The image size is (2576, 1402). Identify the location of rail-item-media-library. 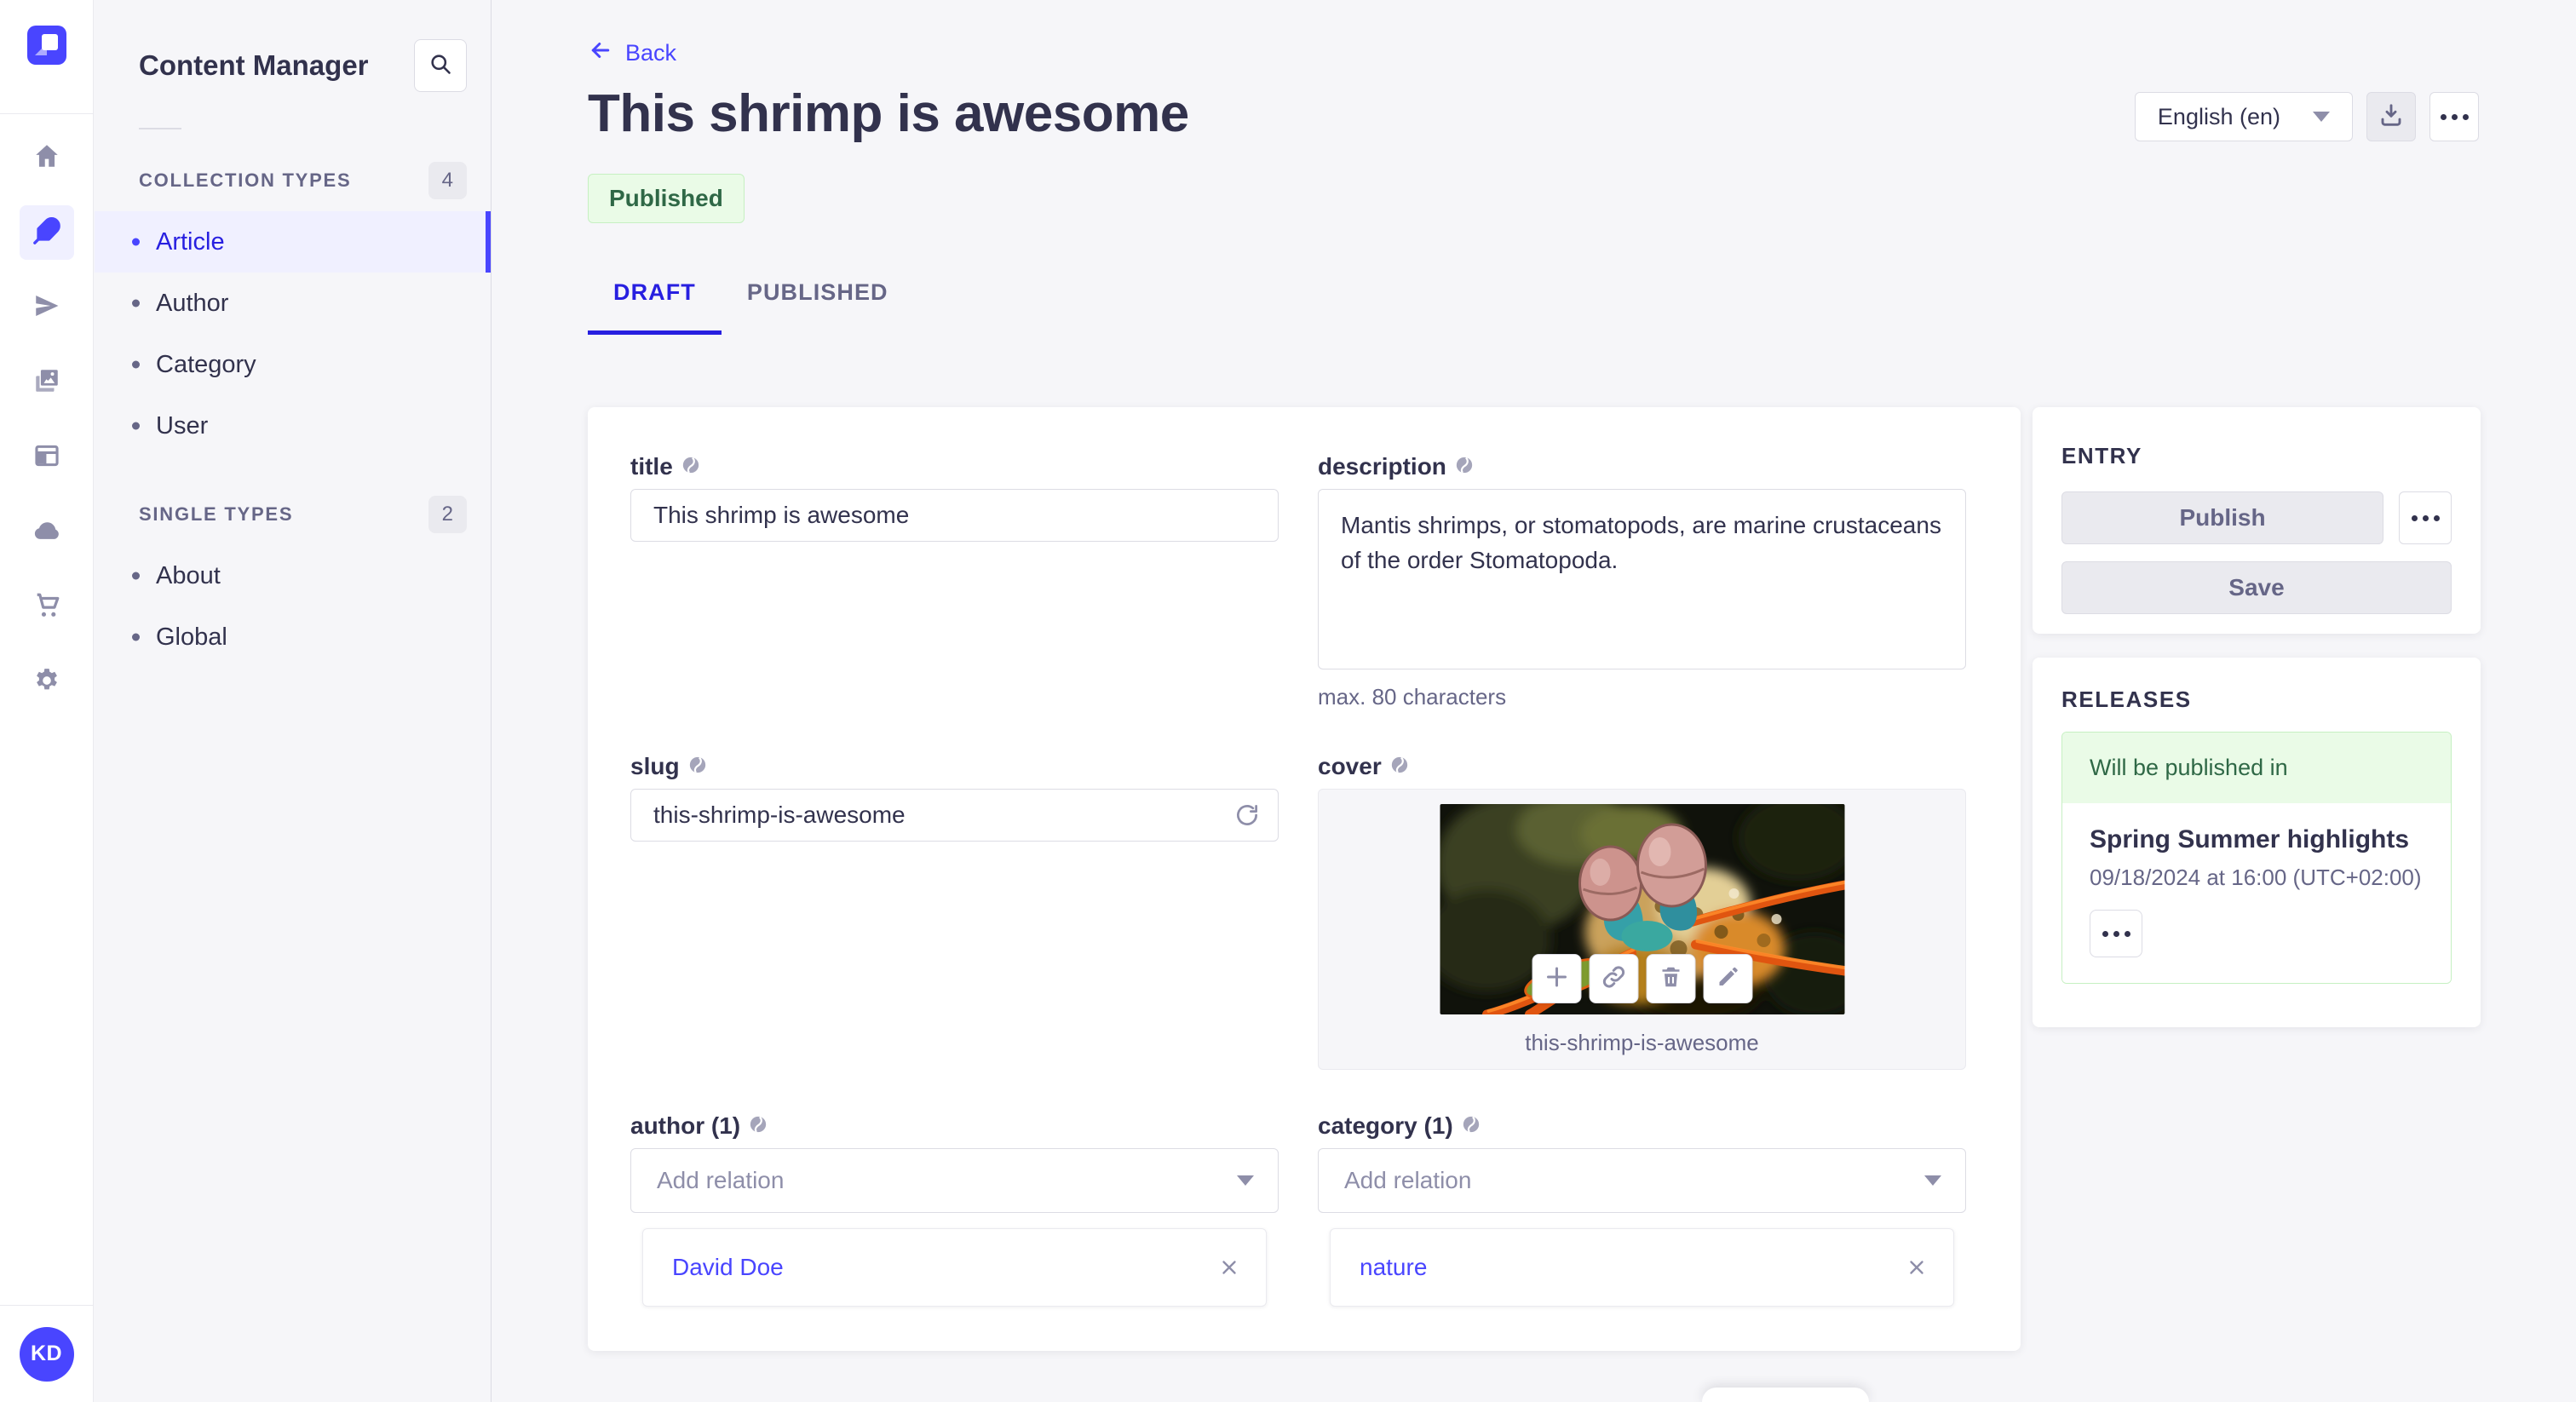
(47, 382).